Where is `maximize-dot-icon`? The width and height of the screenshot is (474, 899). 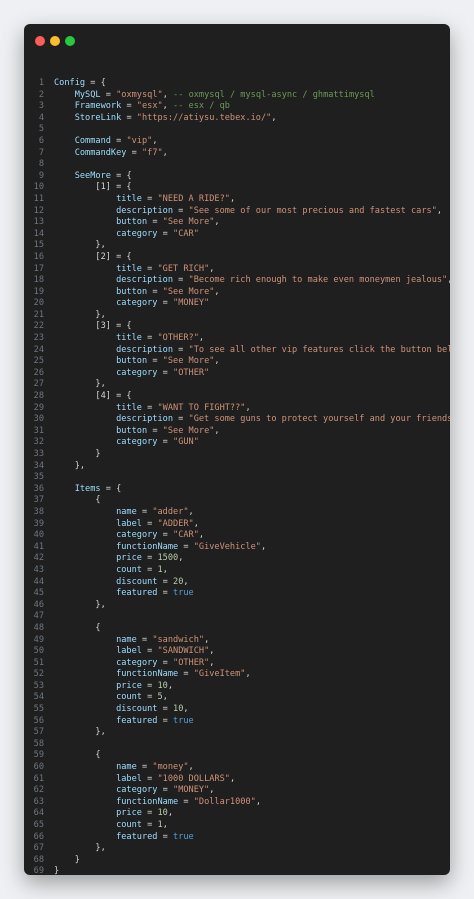
maximize-dot-icon is located at coordinates (70, 41).